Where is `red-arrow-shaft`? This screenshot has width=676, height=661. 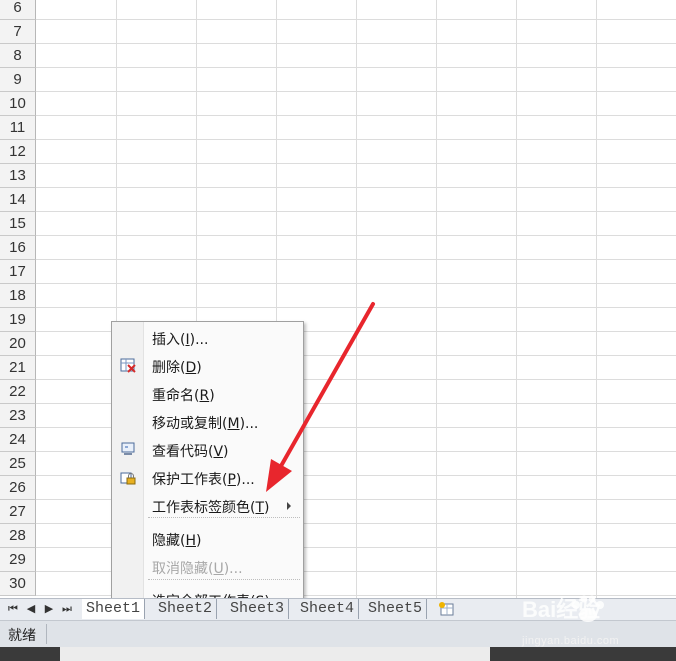
red-arrow-shaft is located at coordinates (327, 385).